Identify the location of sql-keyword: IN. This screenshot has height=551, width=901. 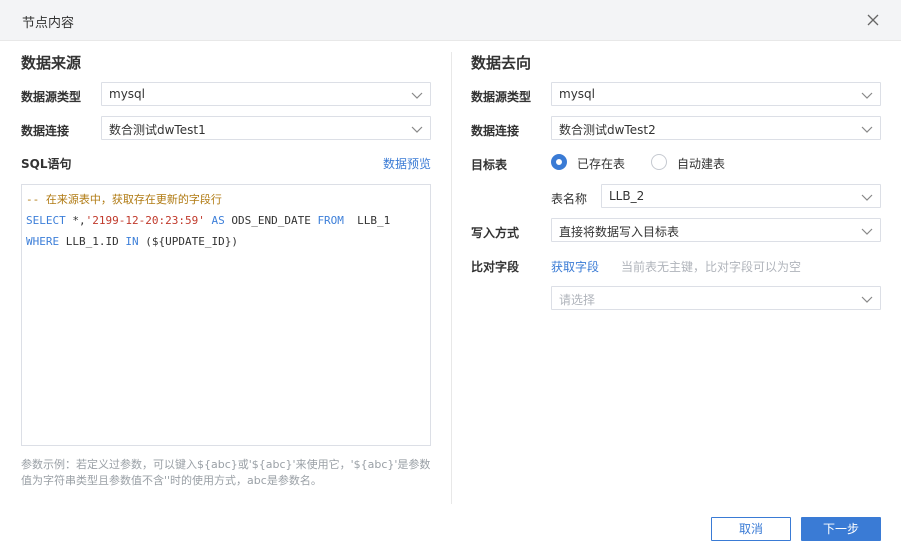
(132, 241).